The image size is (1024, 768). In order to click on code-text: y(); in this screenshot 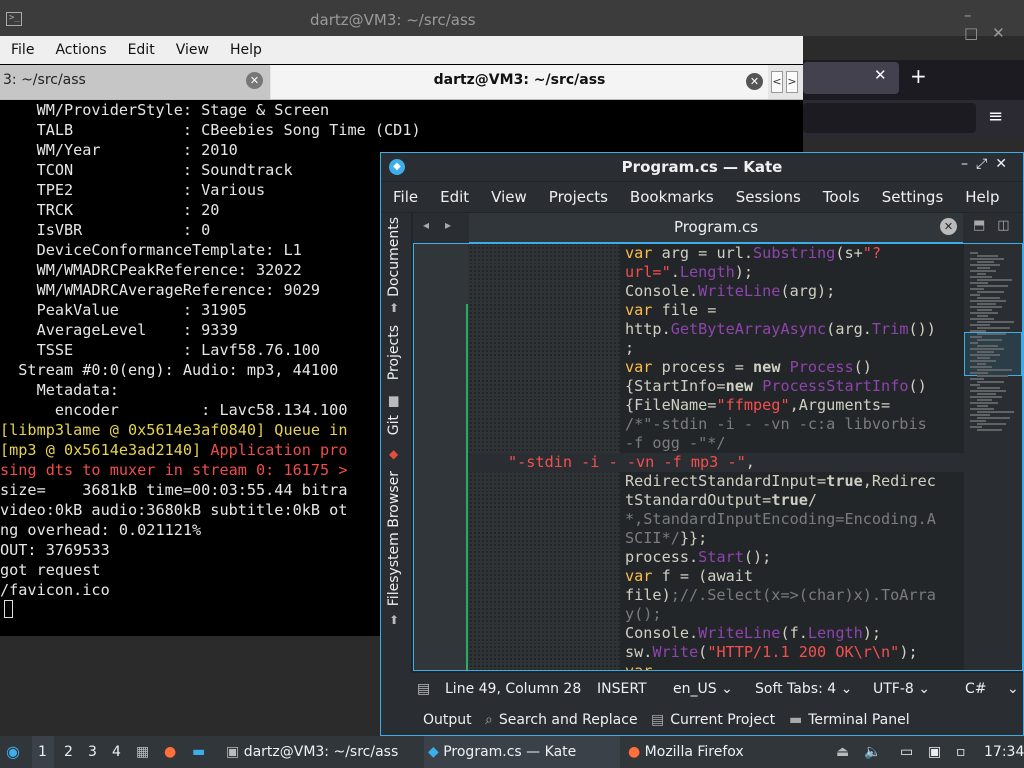, I will do `click(643, 614)`.